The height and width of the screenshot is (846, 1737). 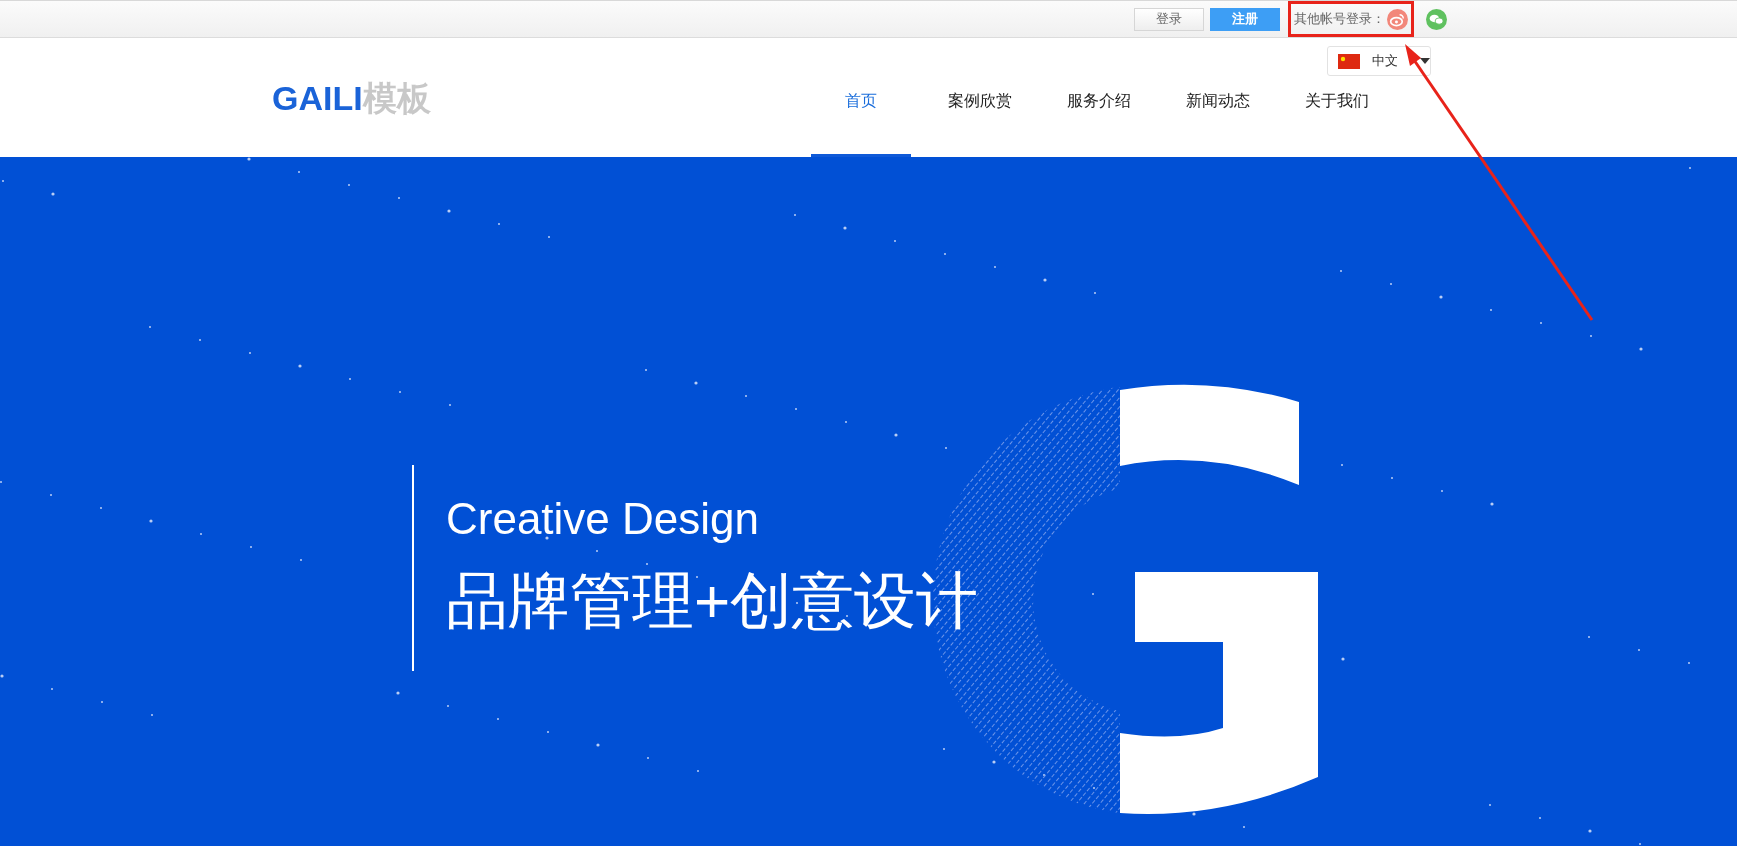 What do you see at coordinates (603, 519) in the screenshot?
I see `hero-title: Creative Design` at bounding box center [603, 519].